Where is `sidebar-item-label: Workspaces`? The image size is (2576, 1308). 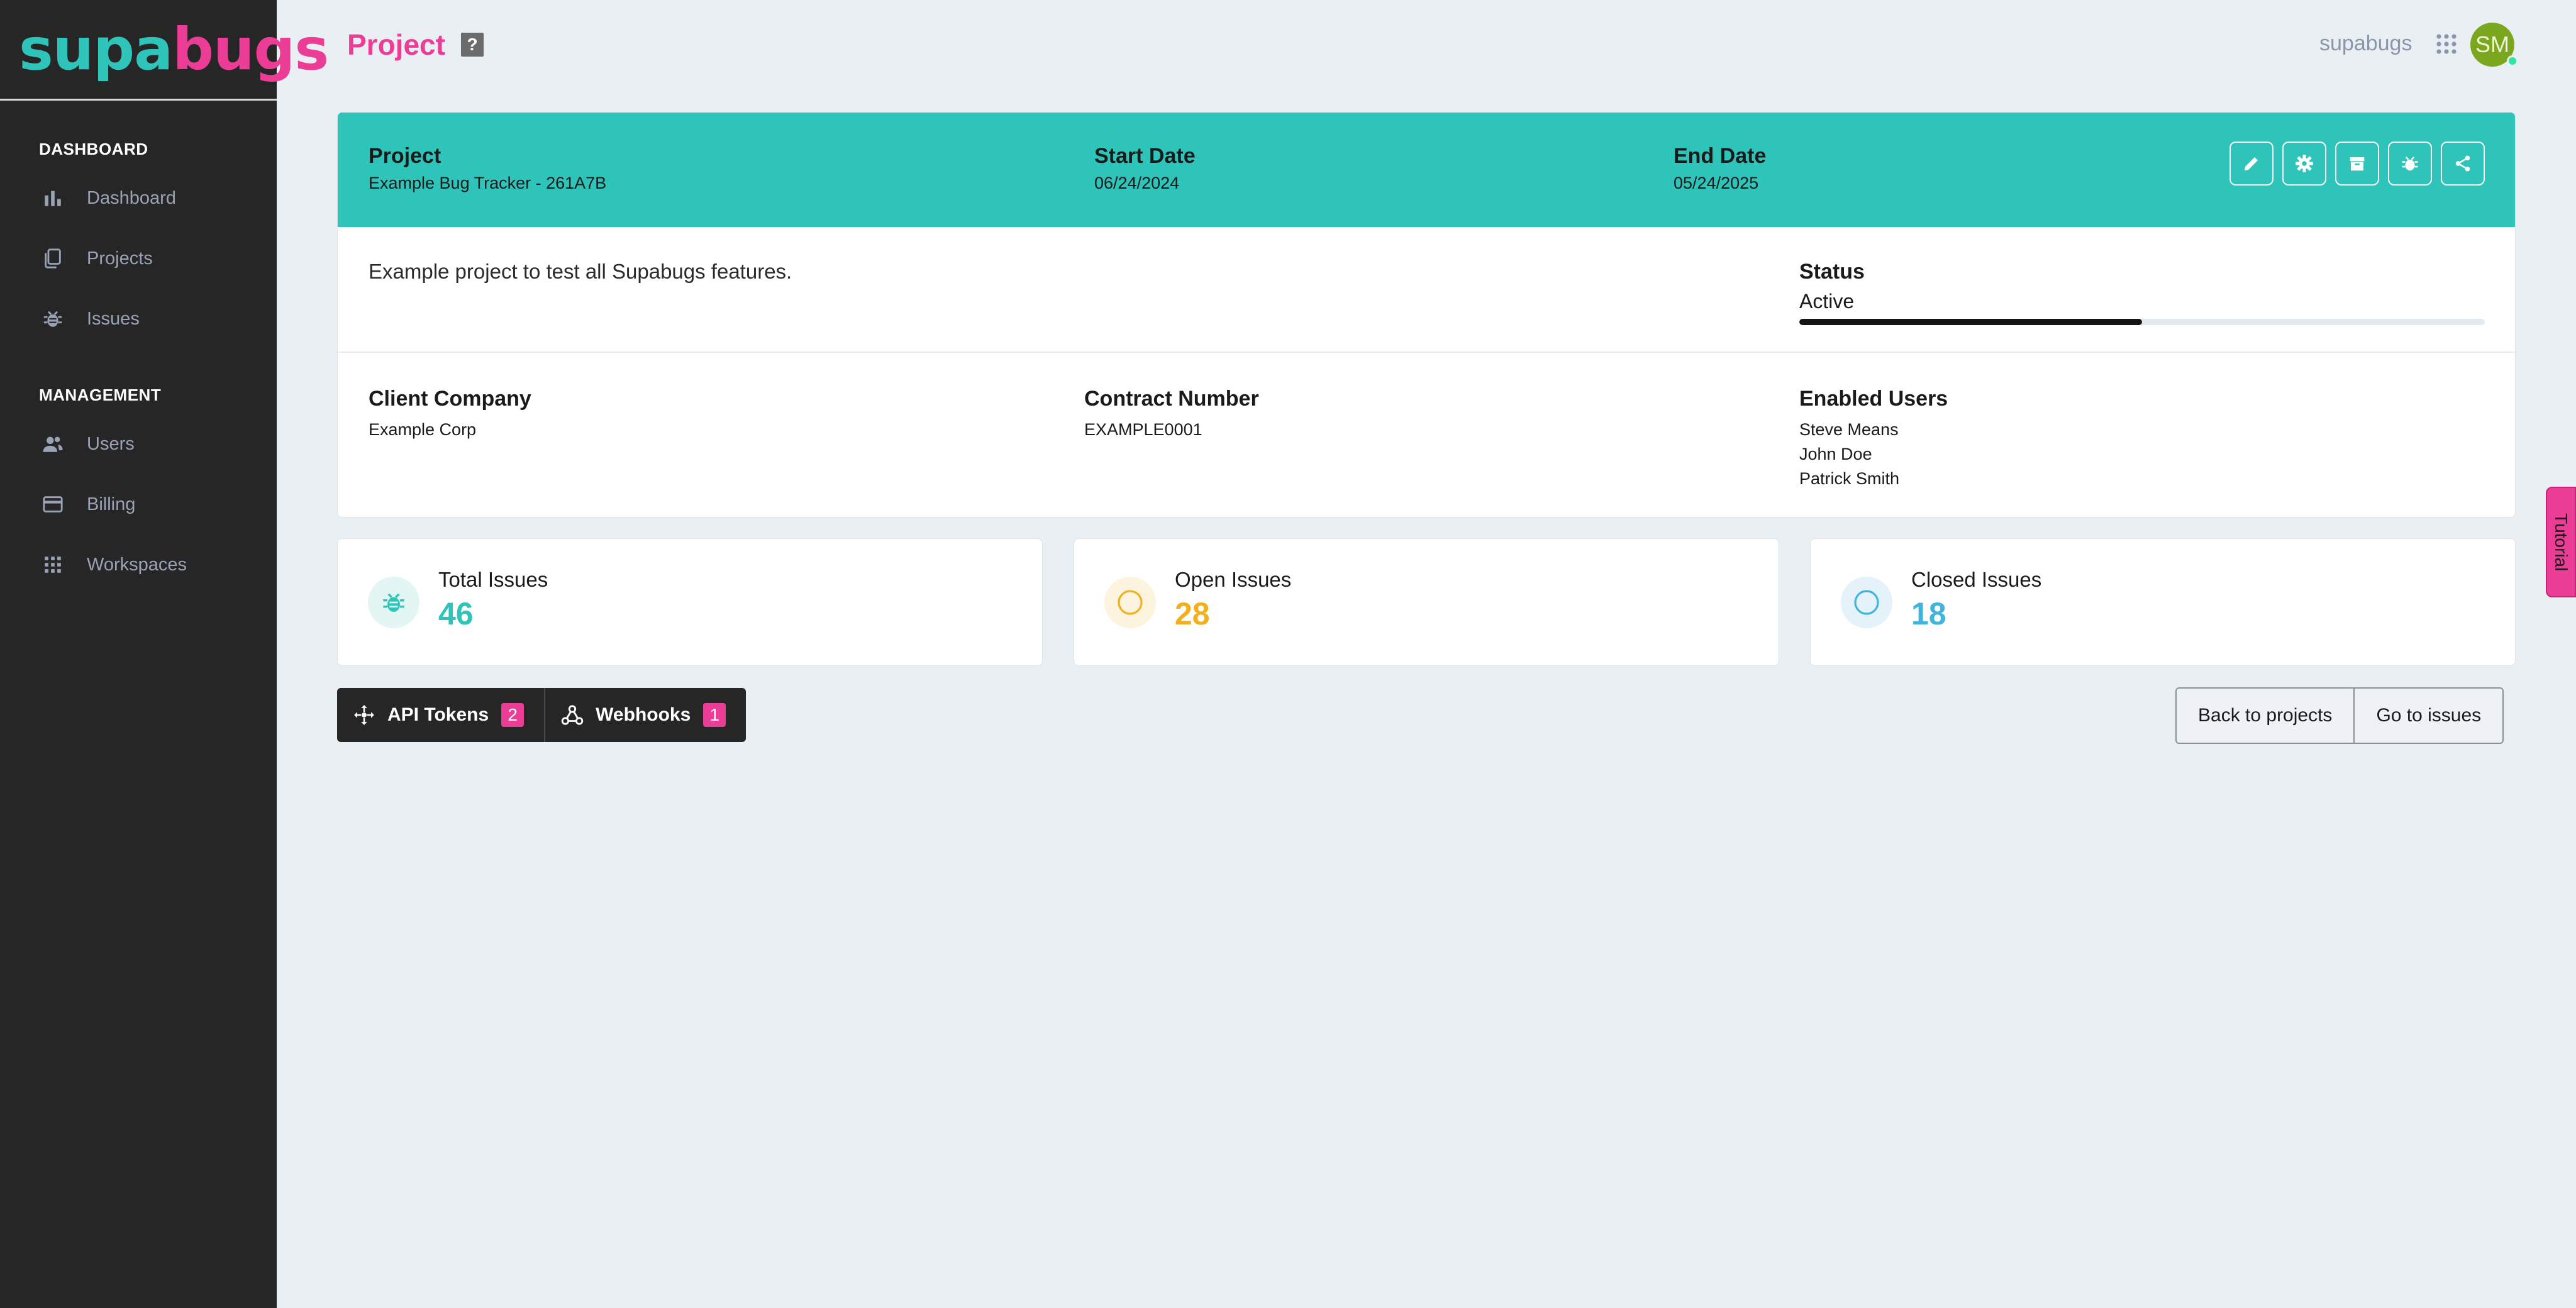
sidebar-item-label: Workspaces is located at coordinates (137, 564).